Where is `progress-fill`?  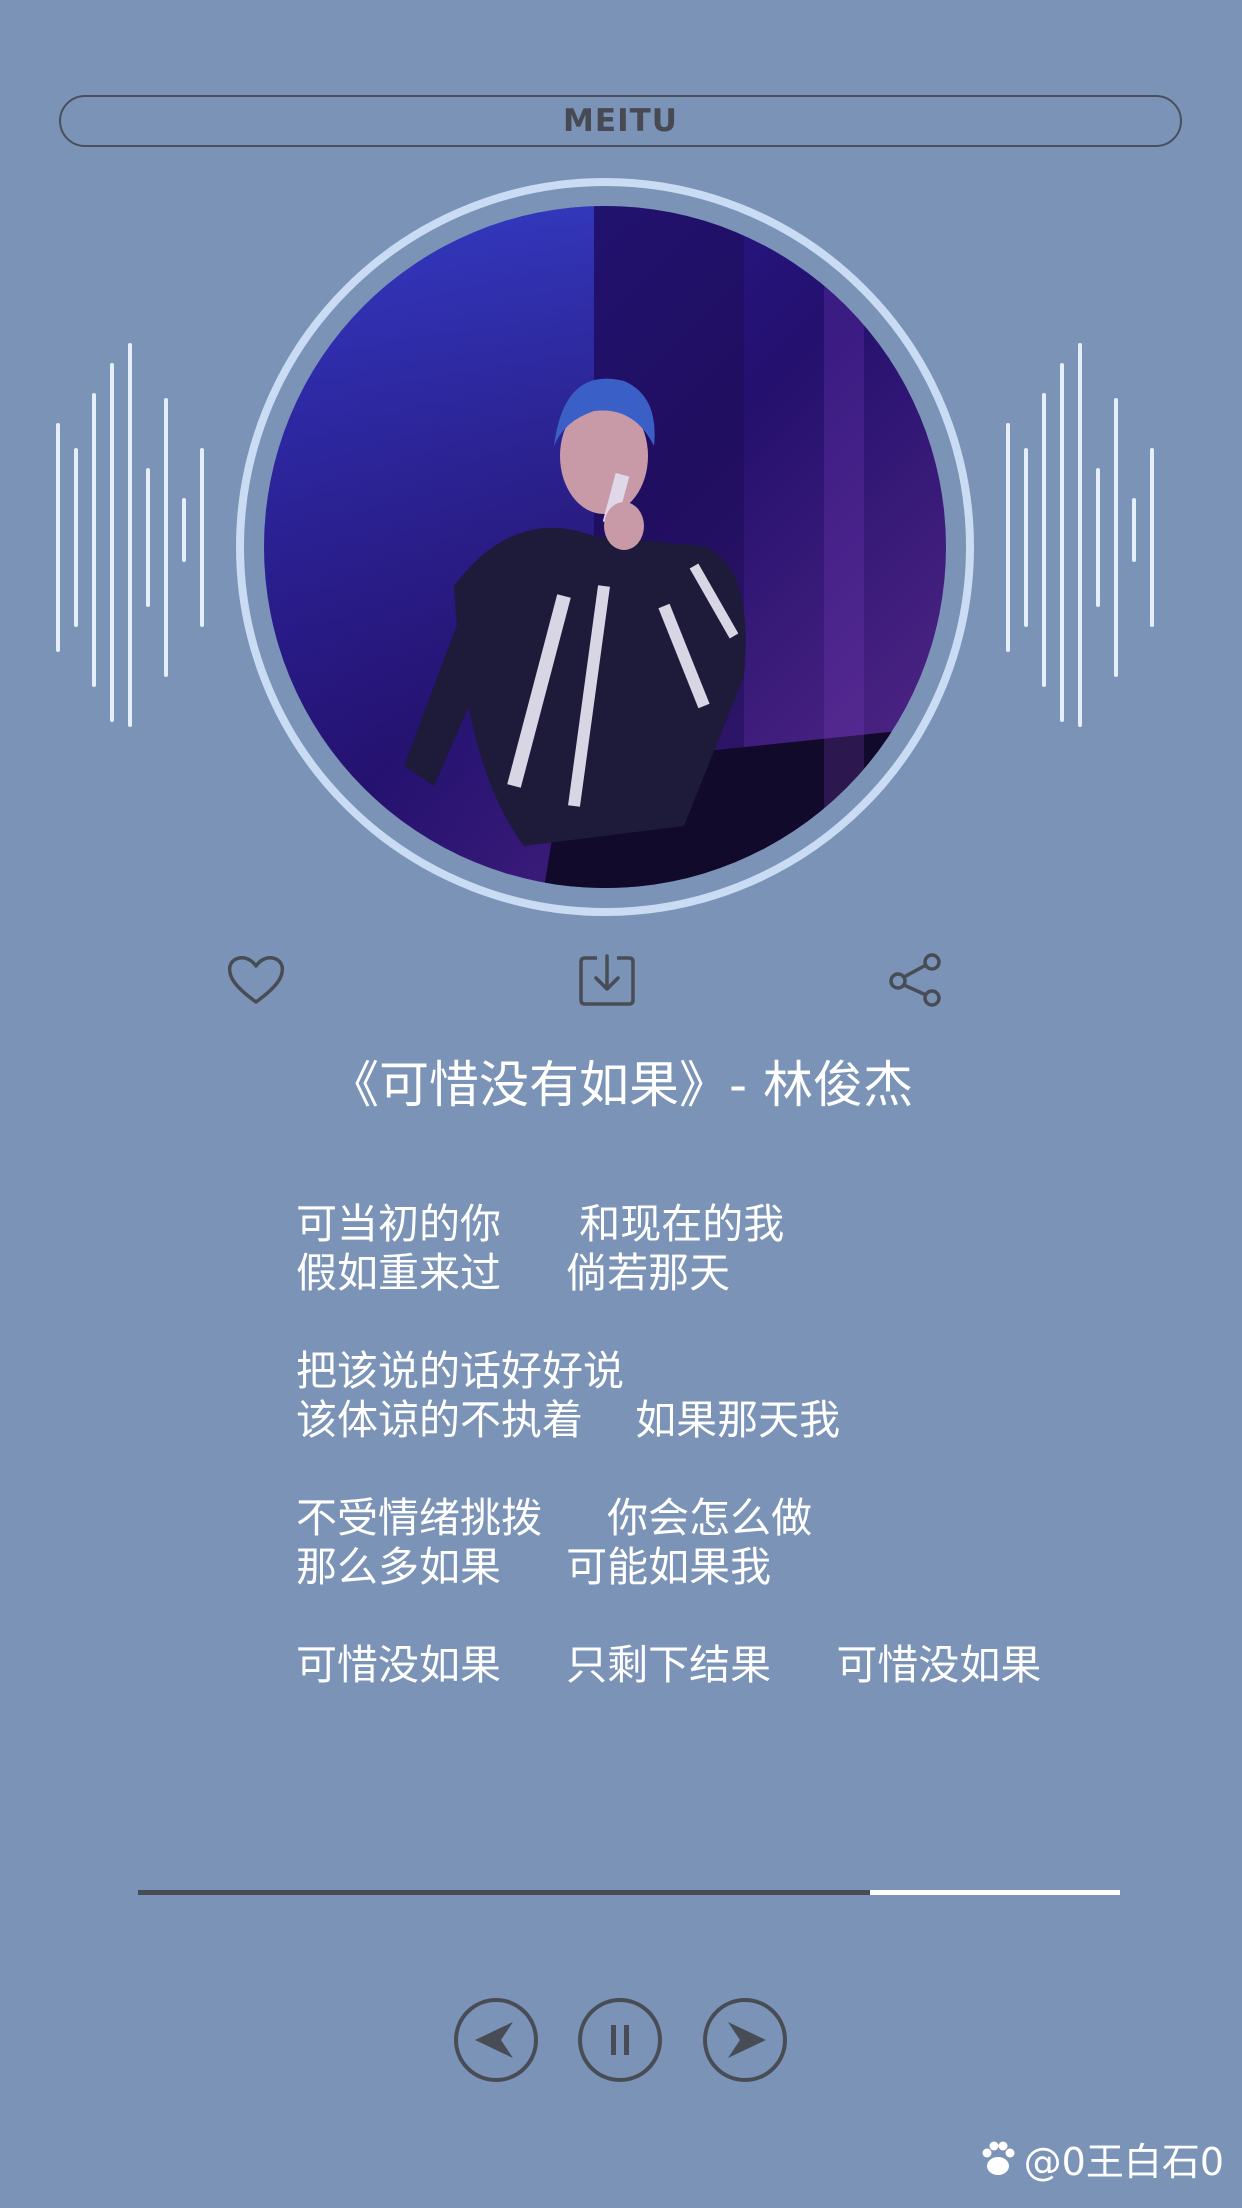
progress-fill is located at coordinates (504, 1892).